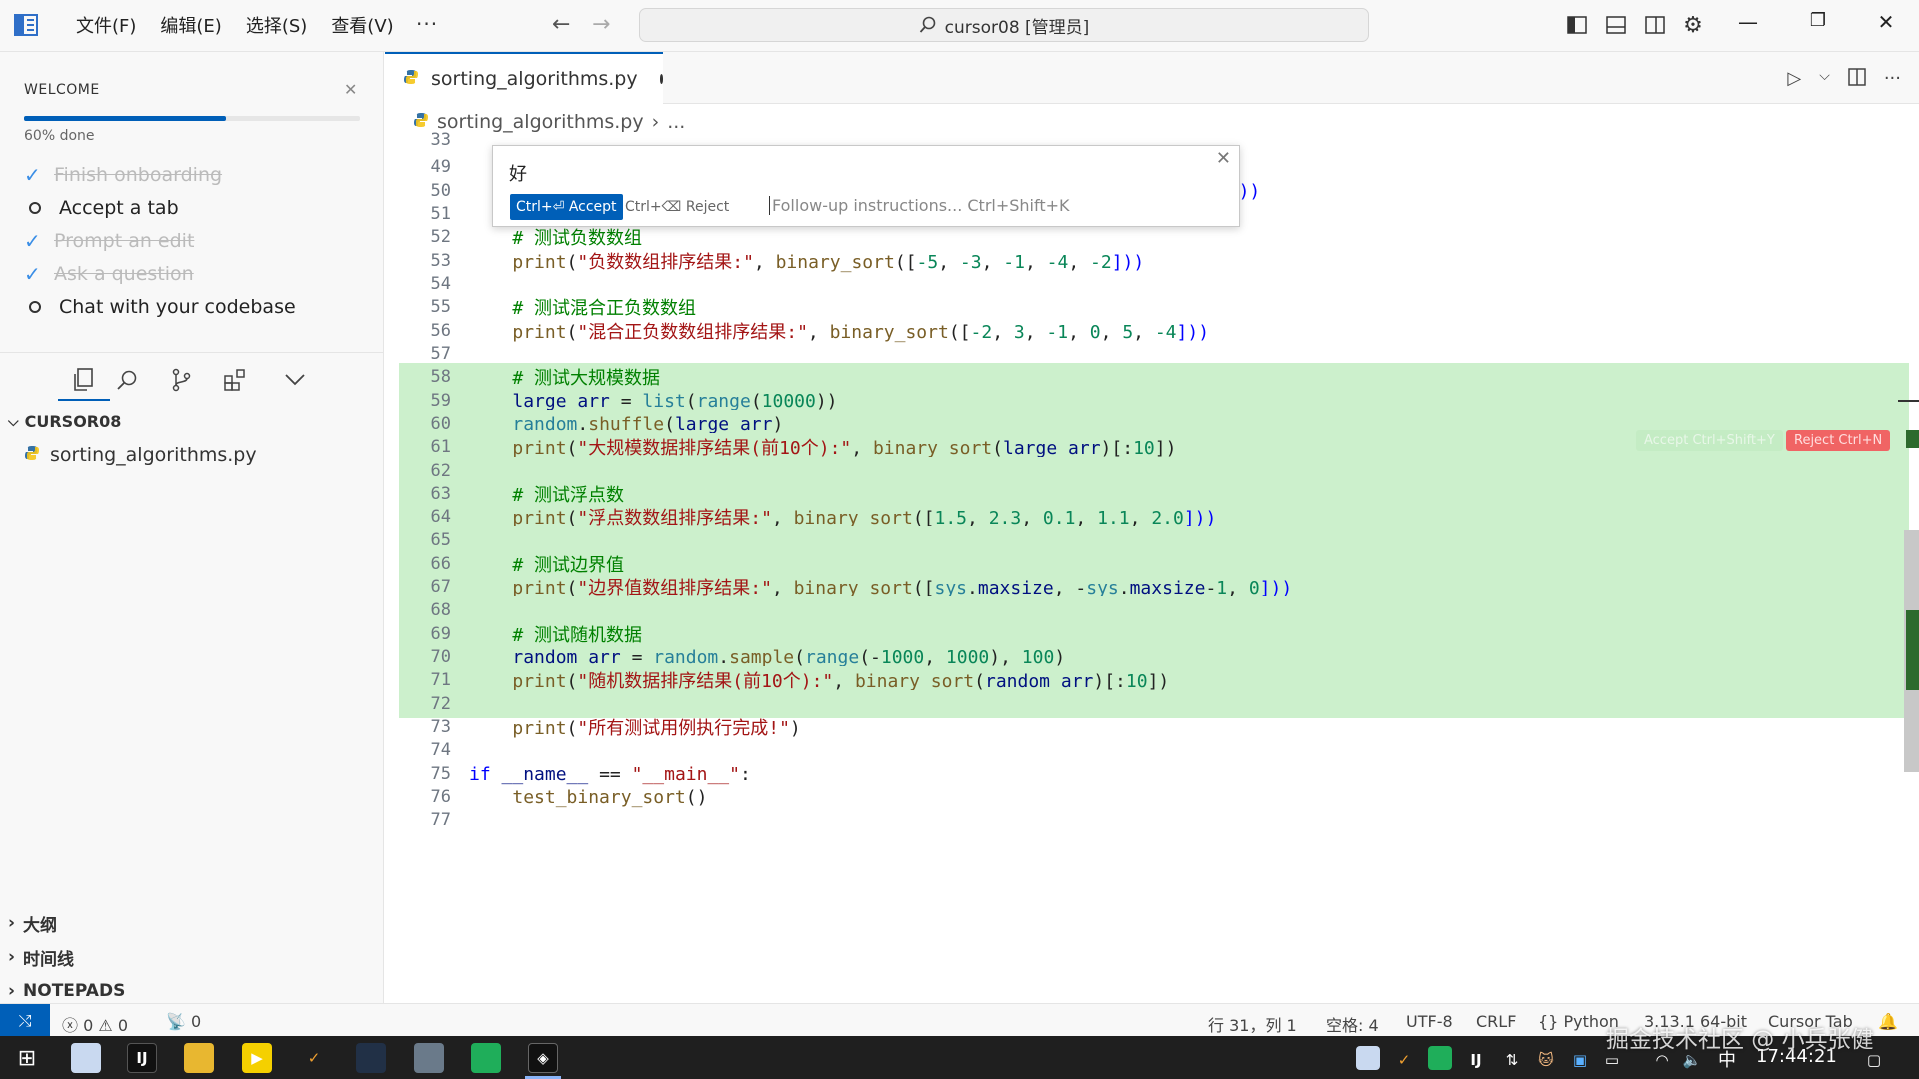 The height and width of the screenshot is (1079, 1919). Describe the element at coordinates (276, 27) in the screenshot. I see `menu-selection: 选择(S)` at that location.